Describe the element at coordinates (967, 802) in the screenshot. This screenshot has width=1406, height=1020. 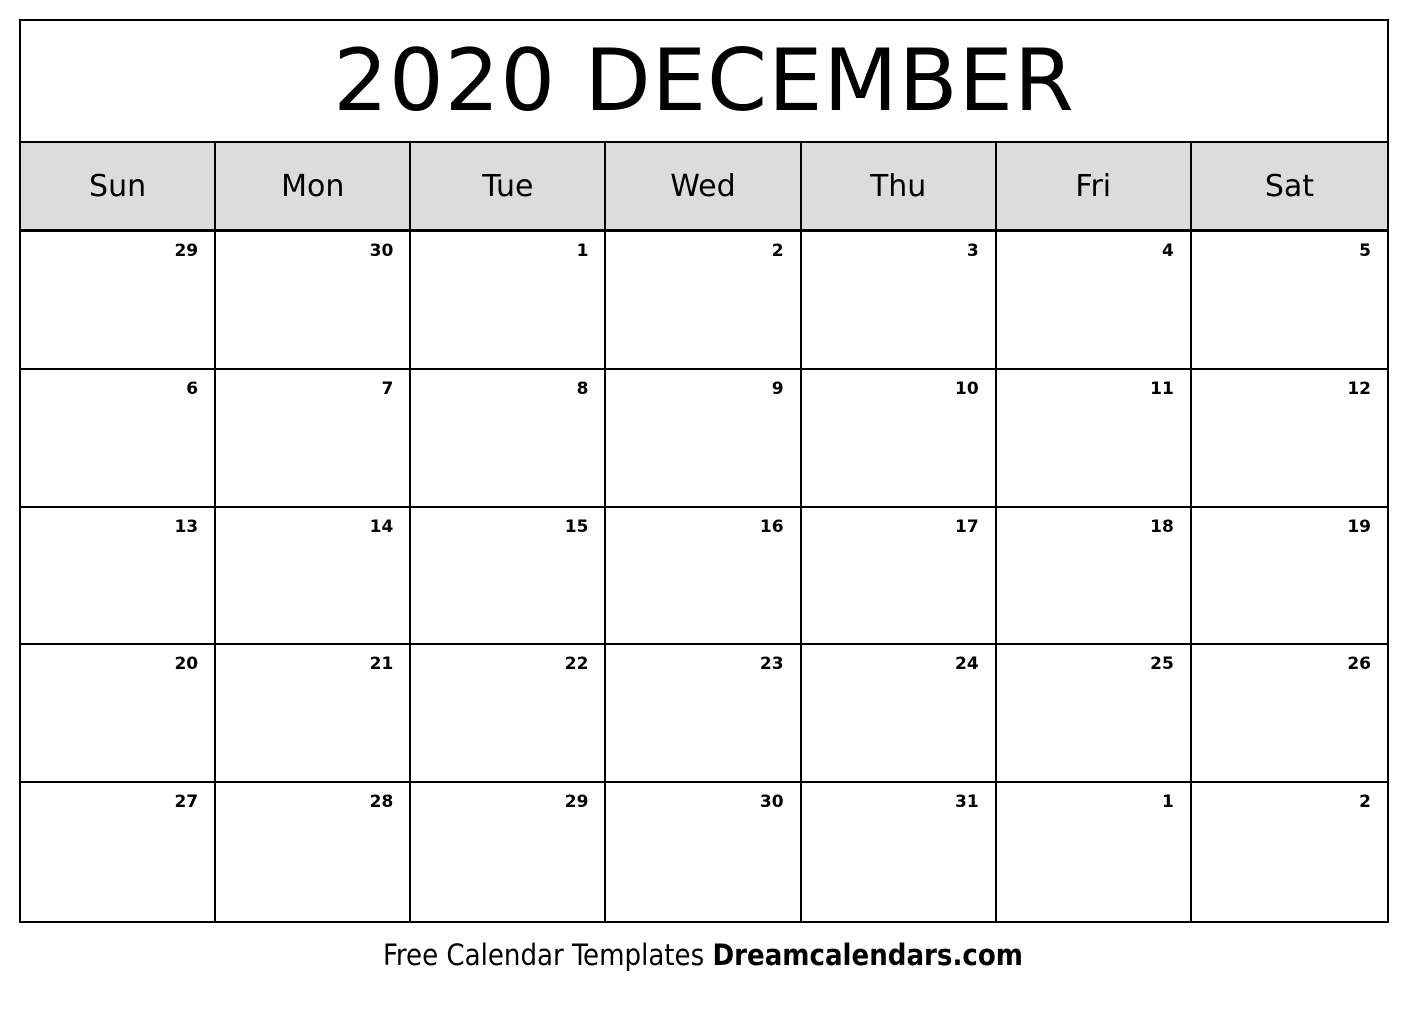
I see `day-number: 31` at that location.